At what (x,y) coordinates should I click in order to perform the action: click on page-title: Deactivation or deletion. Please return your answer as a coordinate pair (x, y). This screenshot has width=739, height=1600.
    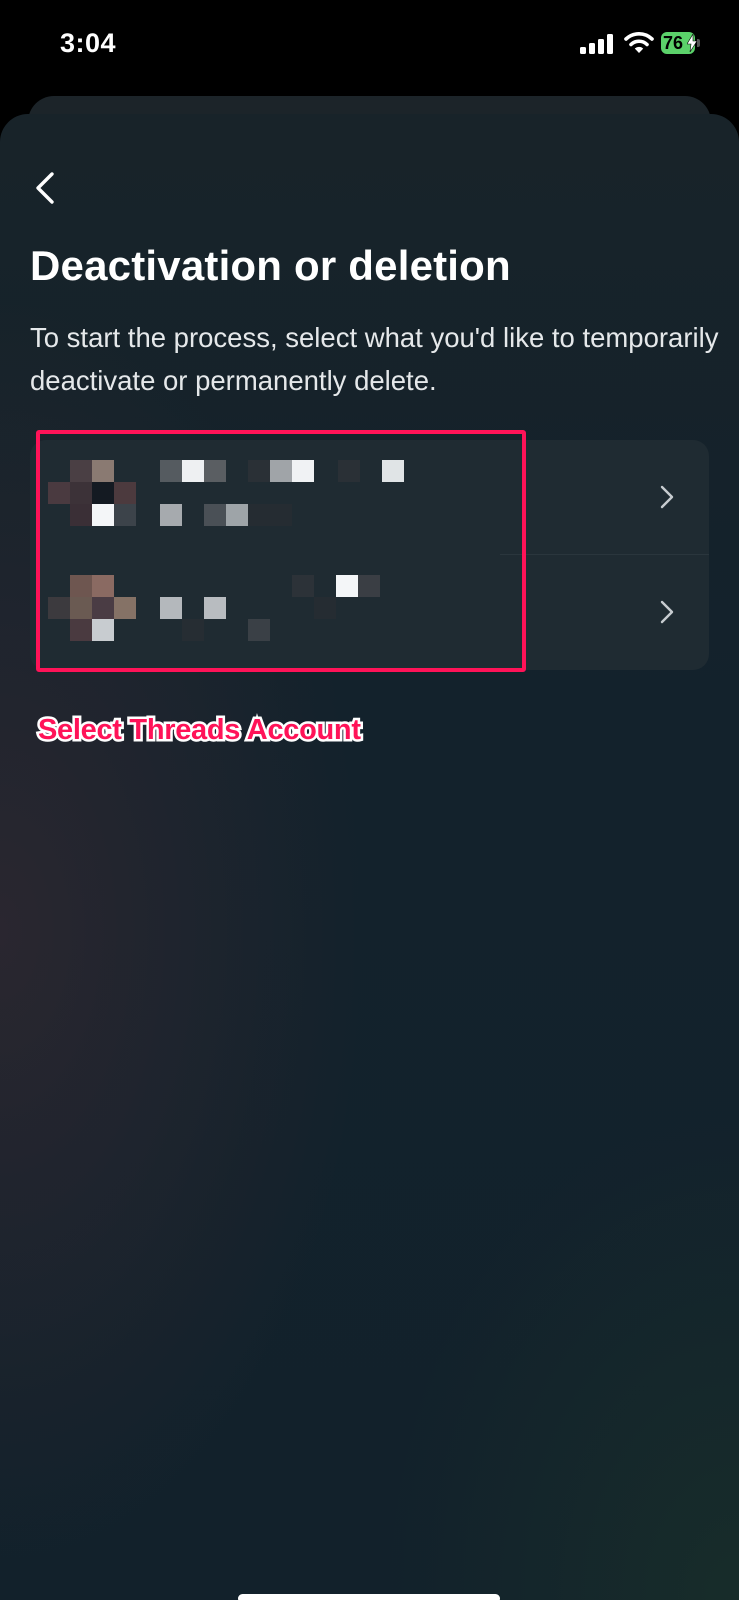
    Looking at the image, I should click on (270, 265).